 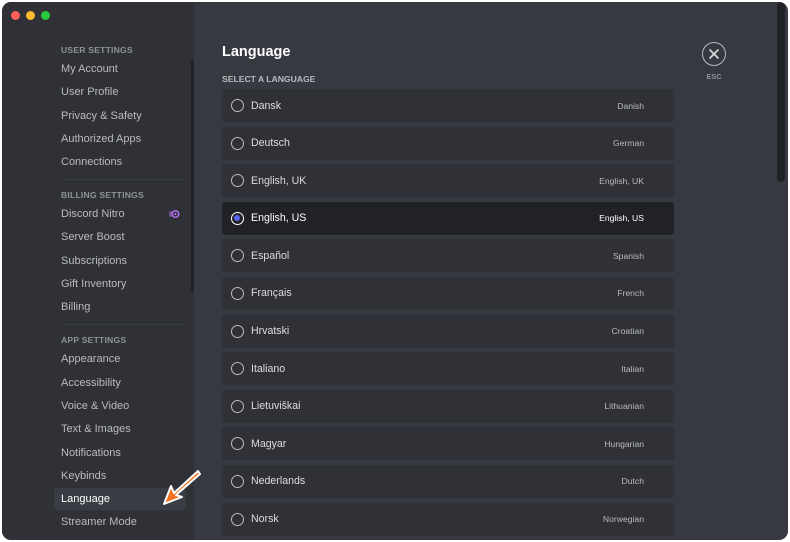 I want to click on sidebar-item-label: Authorized Apps, so click(x=101, y=138).